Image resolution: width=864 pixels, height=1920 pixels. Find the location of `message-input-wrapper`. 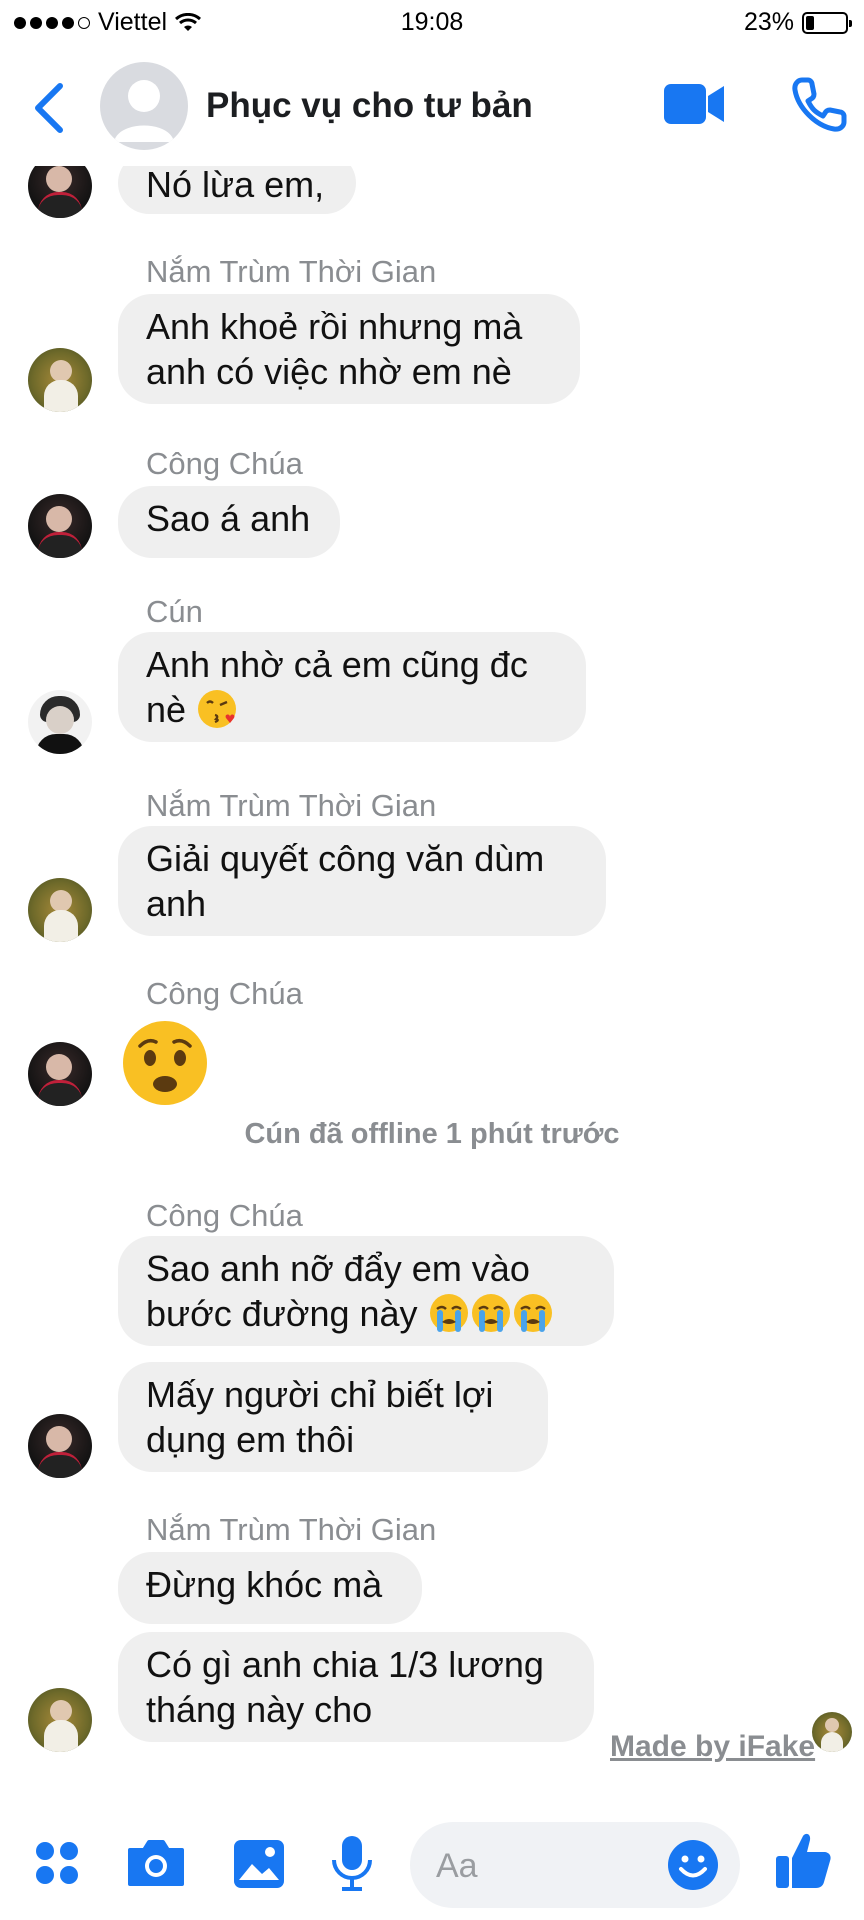

message-input-wrapper is located at coordinates (575, 1865).